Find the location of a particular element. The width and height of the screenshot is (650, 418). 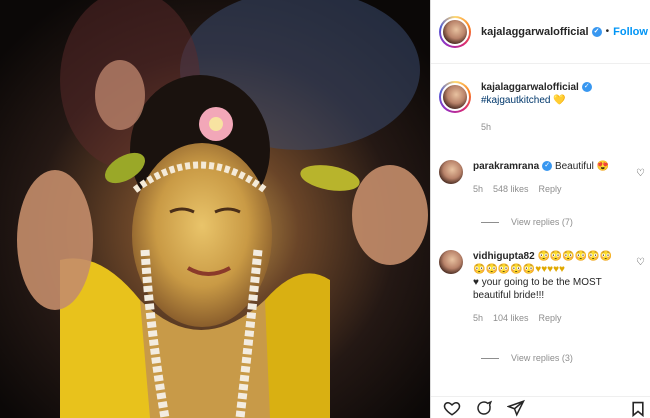

comment-text: Beautiful 😍 is located at coordinates (582, 166).